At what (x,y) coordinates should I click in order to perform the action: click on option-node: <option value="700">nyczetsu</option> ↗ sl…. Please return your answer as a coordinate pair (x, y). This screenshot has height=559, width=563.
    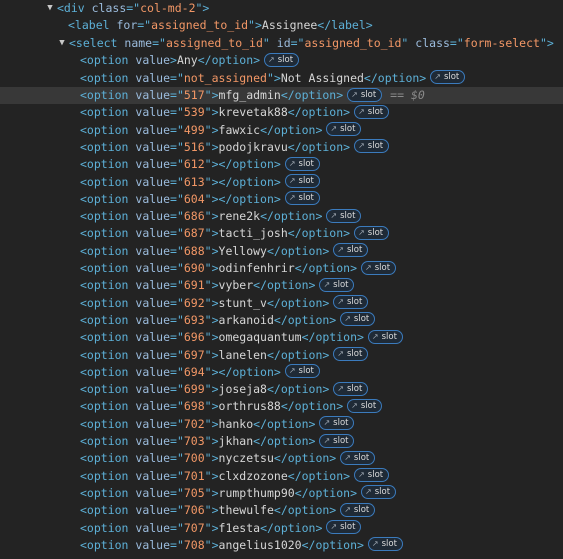
    Looking at the image, I should click on (281, 458).